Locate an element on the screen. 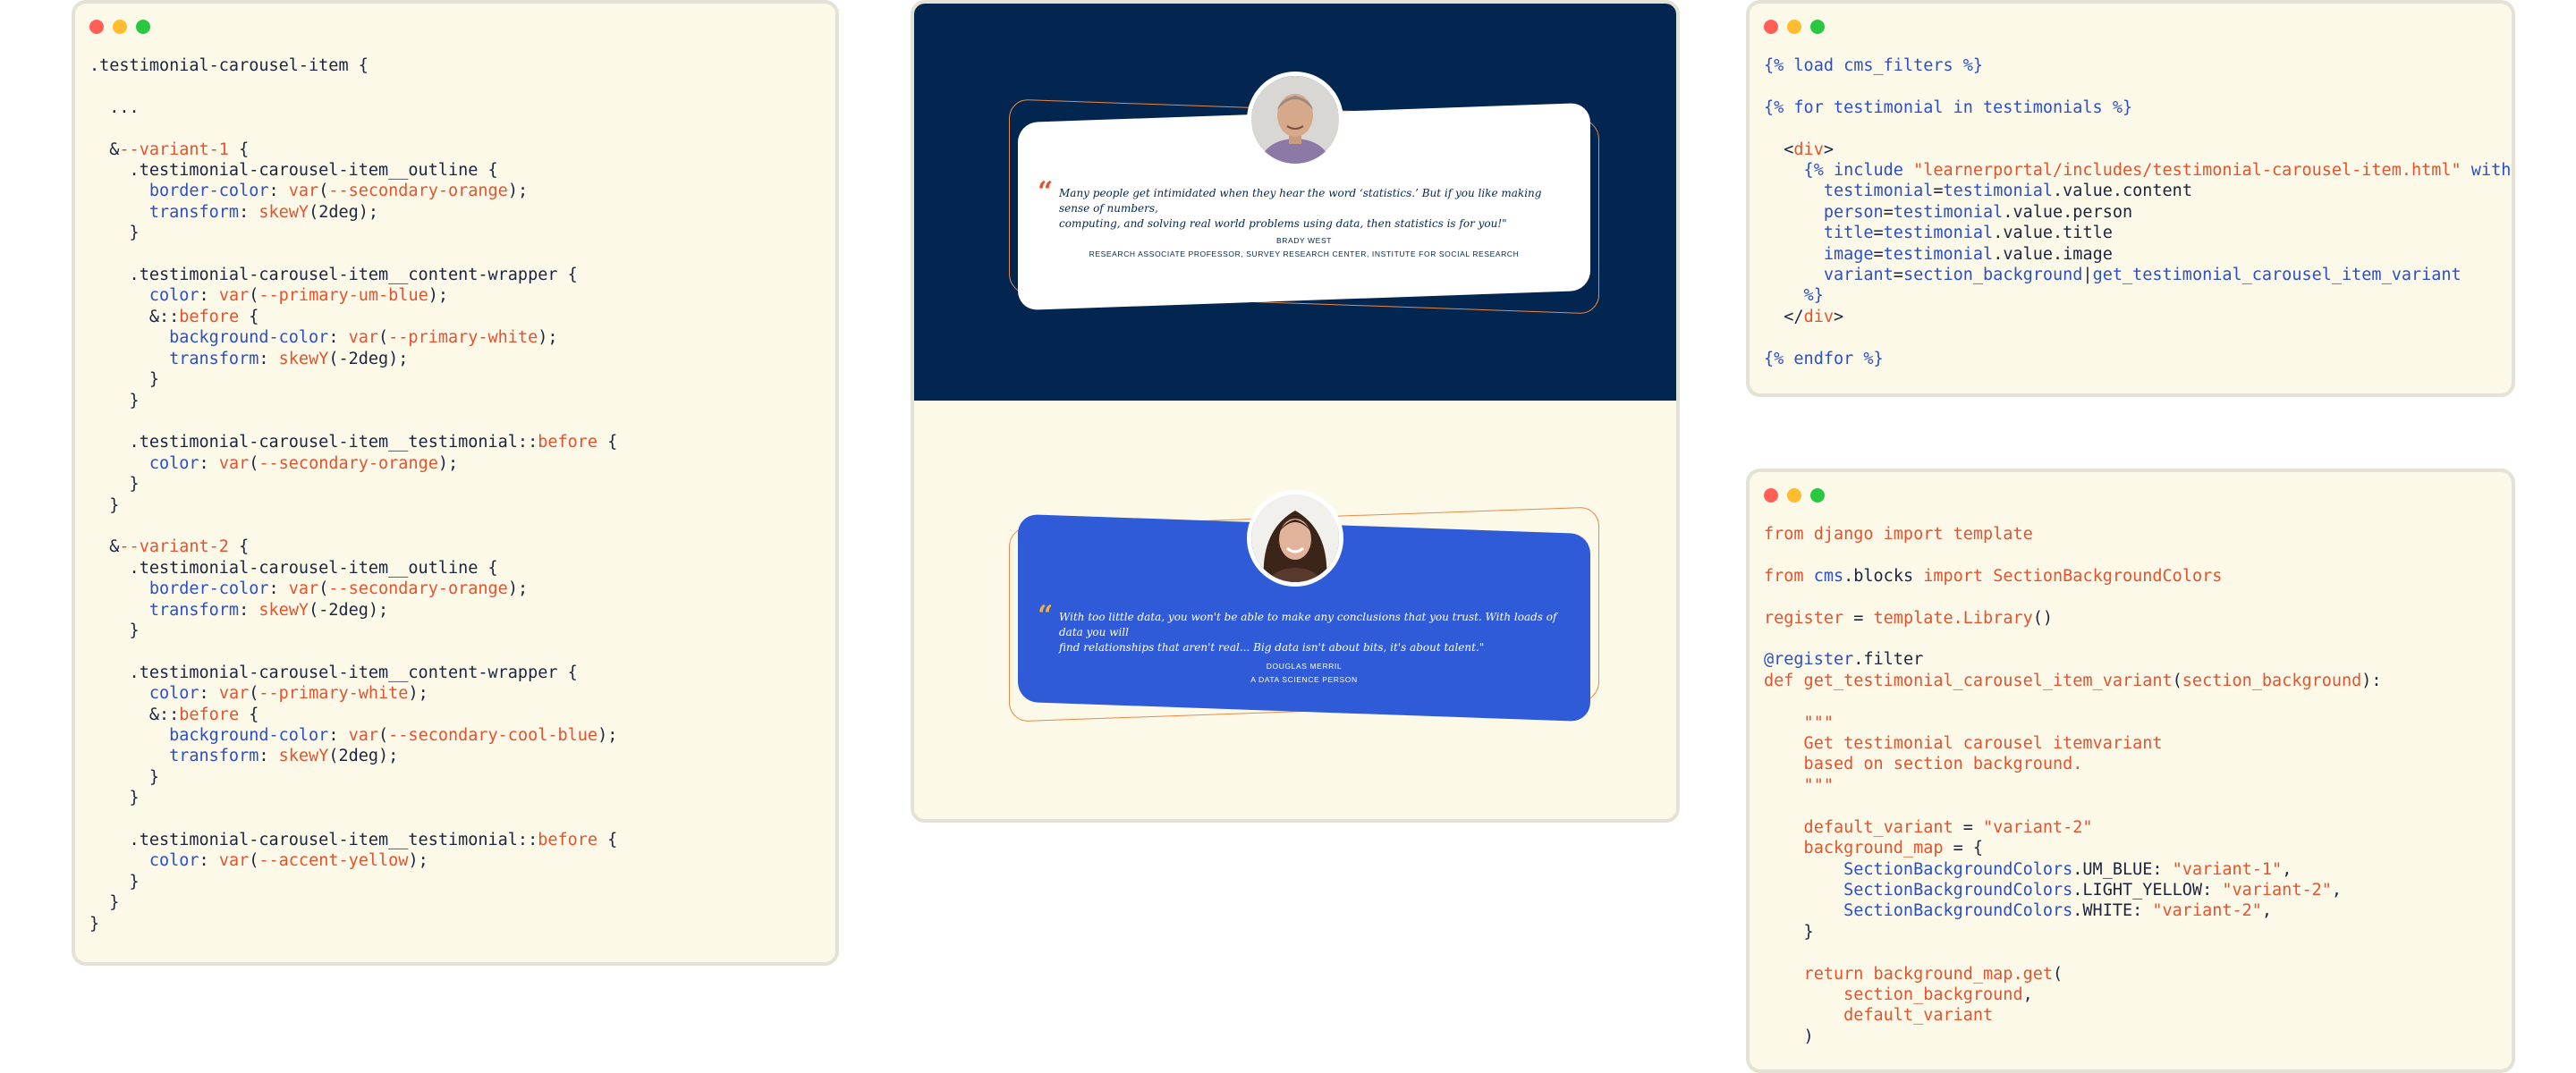 This screenshot has height=1073, width=2576. code-line: Get testimonial carousel itemvariant is located at coordinates (1963, 744).